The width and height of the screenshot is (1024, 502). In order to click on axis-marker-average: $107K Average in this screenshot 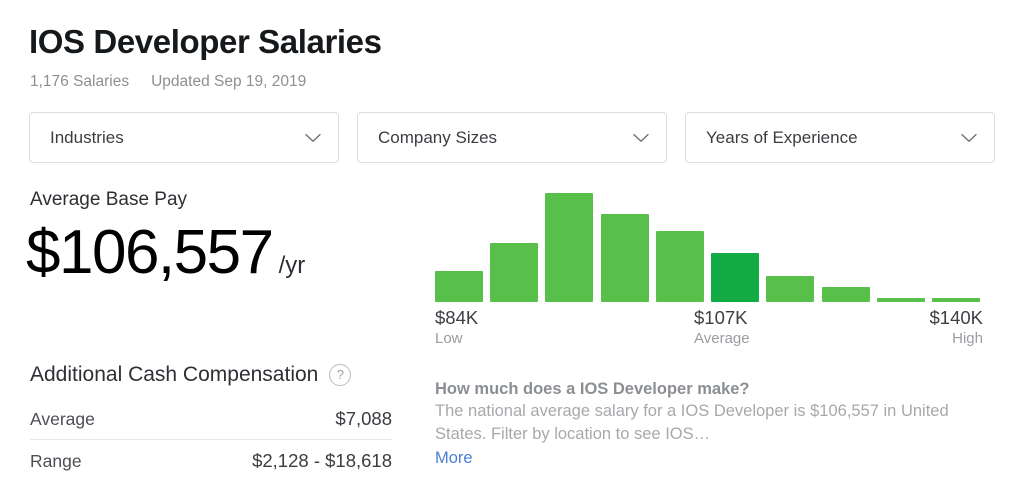, I will do `click(722, 327)`.